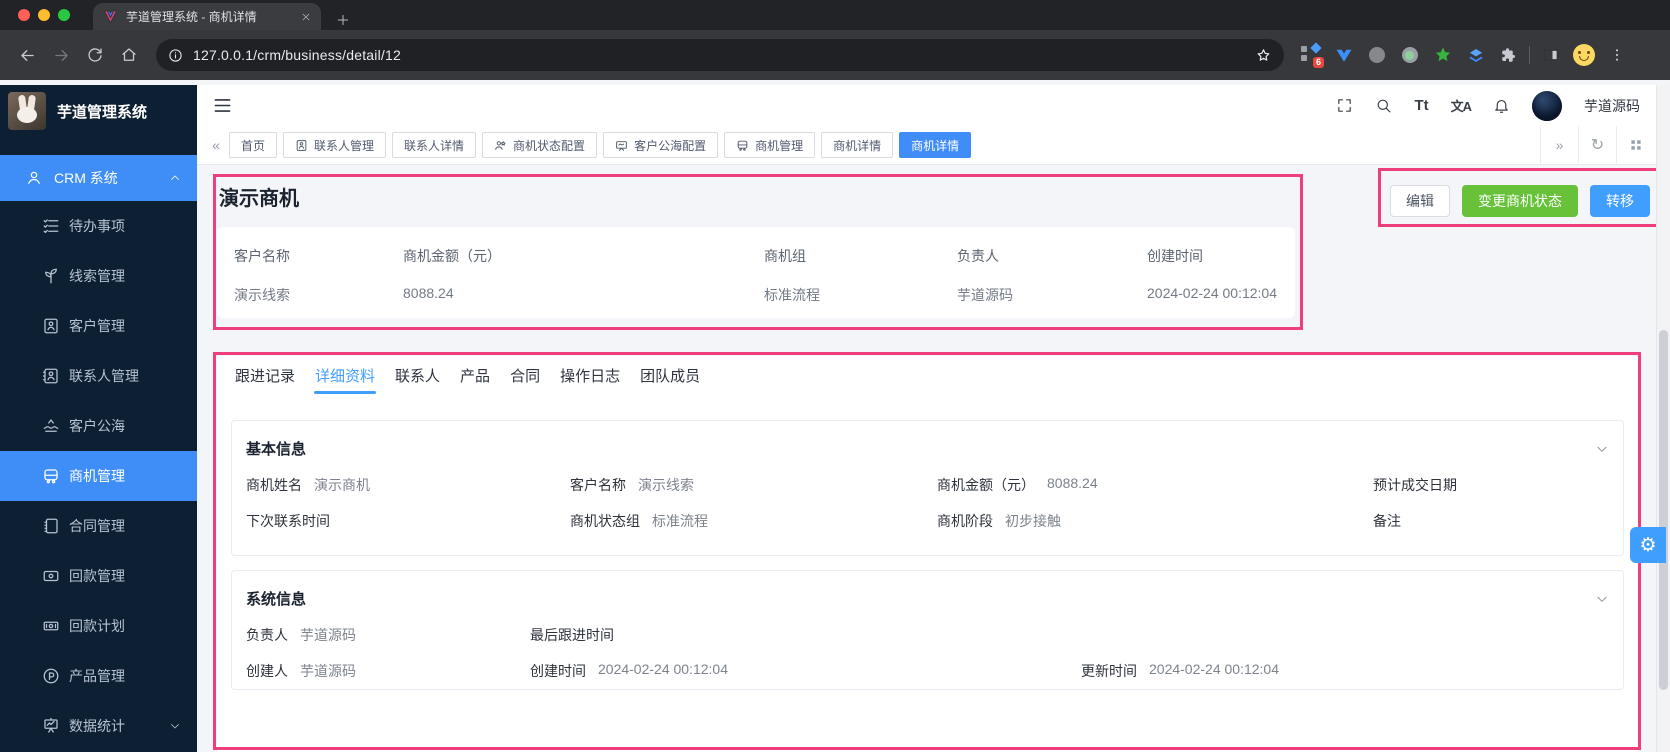  I want to click on reload-icon, so click(95, 55).